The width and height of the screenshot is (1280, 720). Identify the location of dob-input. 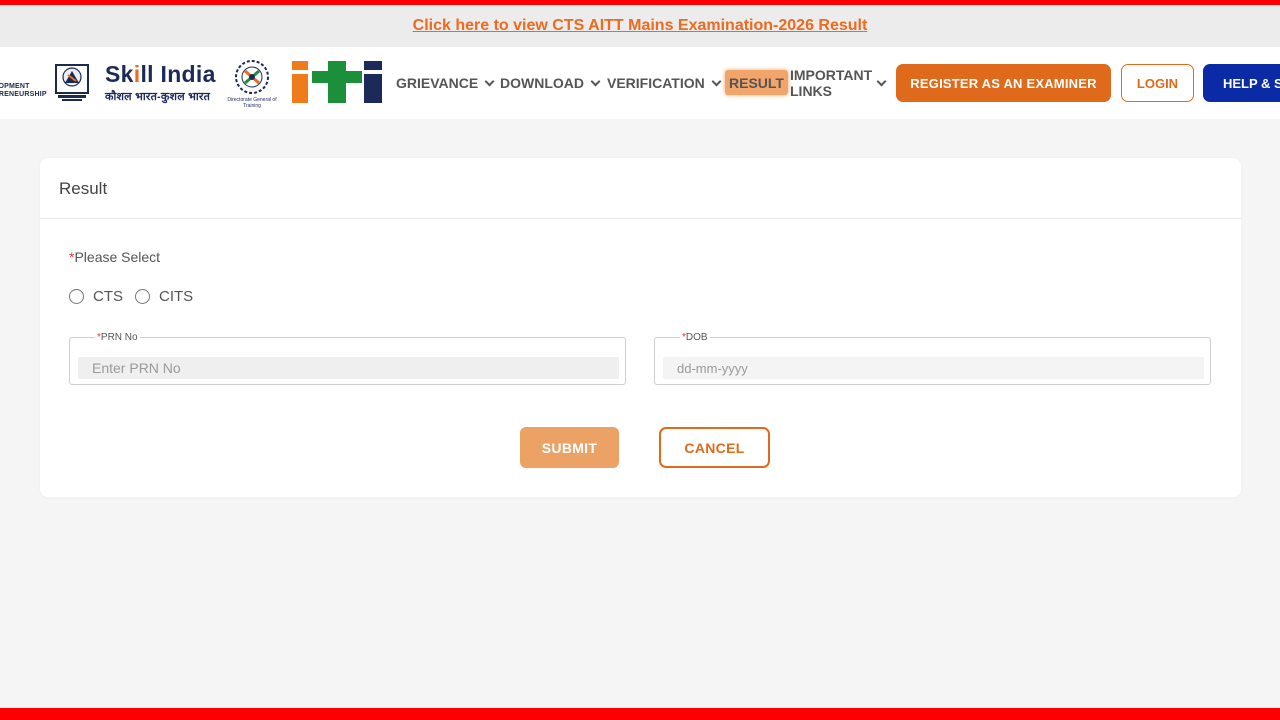
(933, 368).